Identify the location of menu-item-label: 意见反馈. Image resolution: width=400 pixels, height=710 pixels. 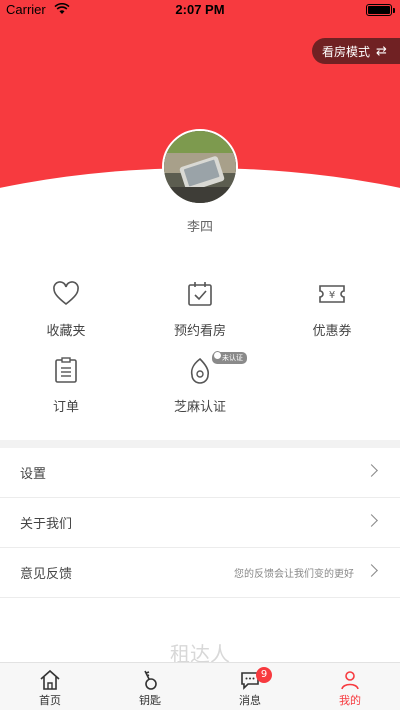
(46, 574).